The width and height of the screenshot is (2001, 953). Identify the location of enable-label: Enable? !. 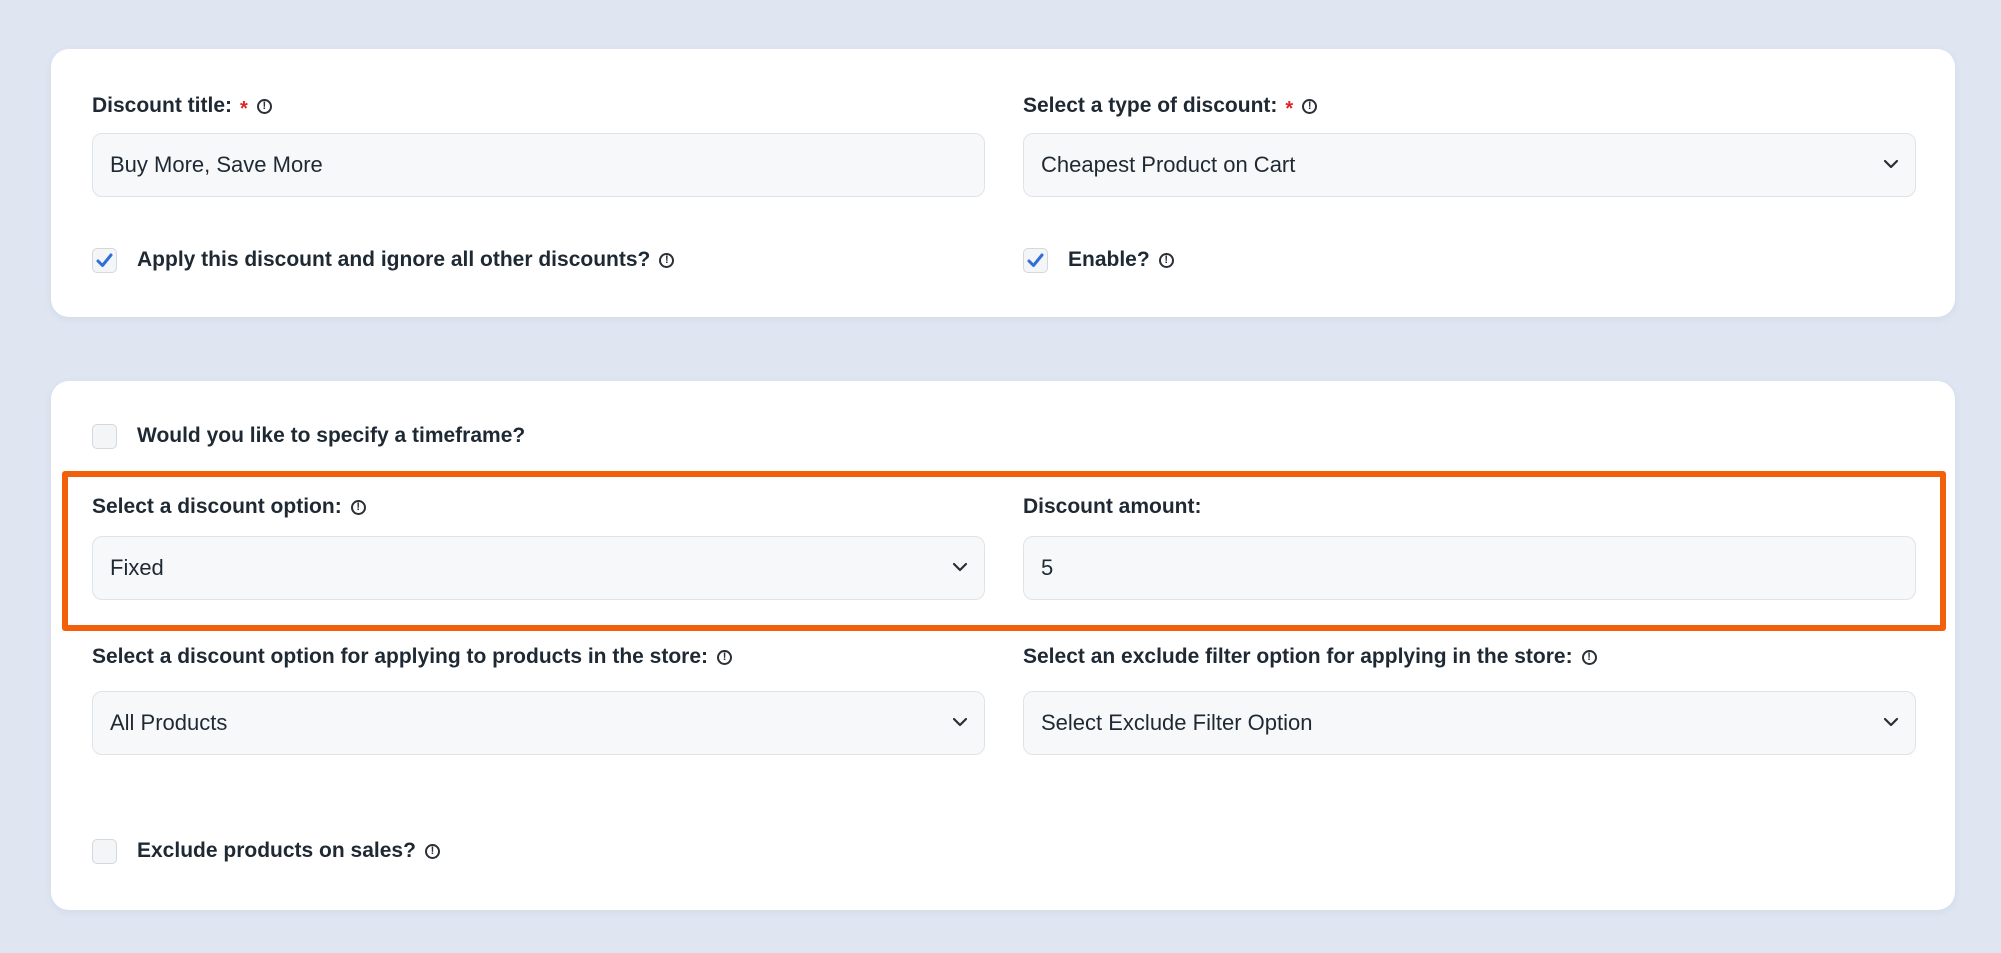
(1121, 260).